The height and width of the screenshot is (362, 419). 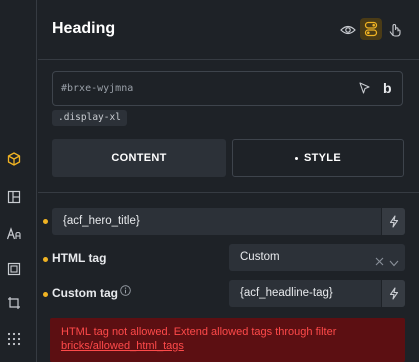 I want to click on bricks-logo-icon: b, so click(x=387, y=88).